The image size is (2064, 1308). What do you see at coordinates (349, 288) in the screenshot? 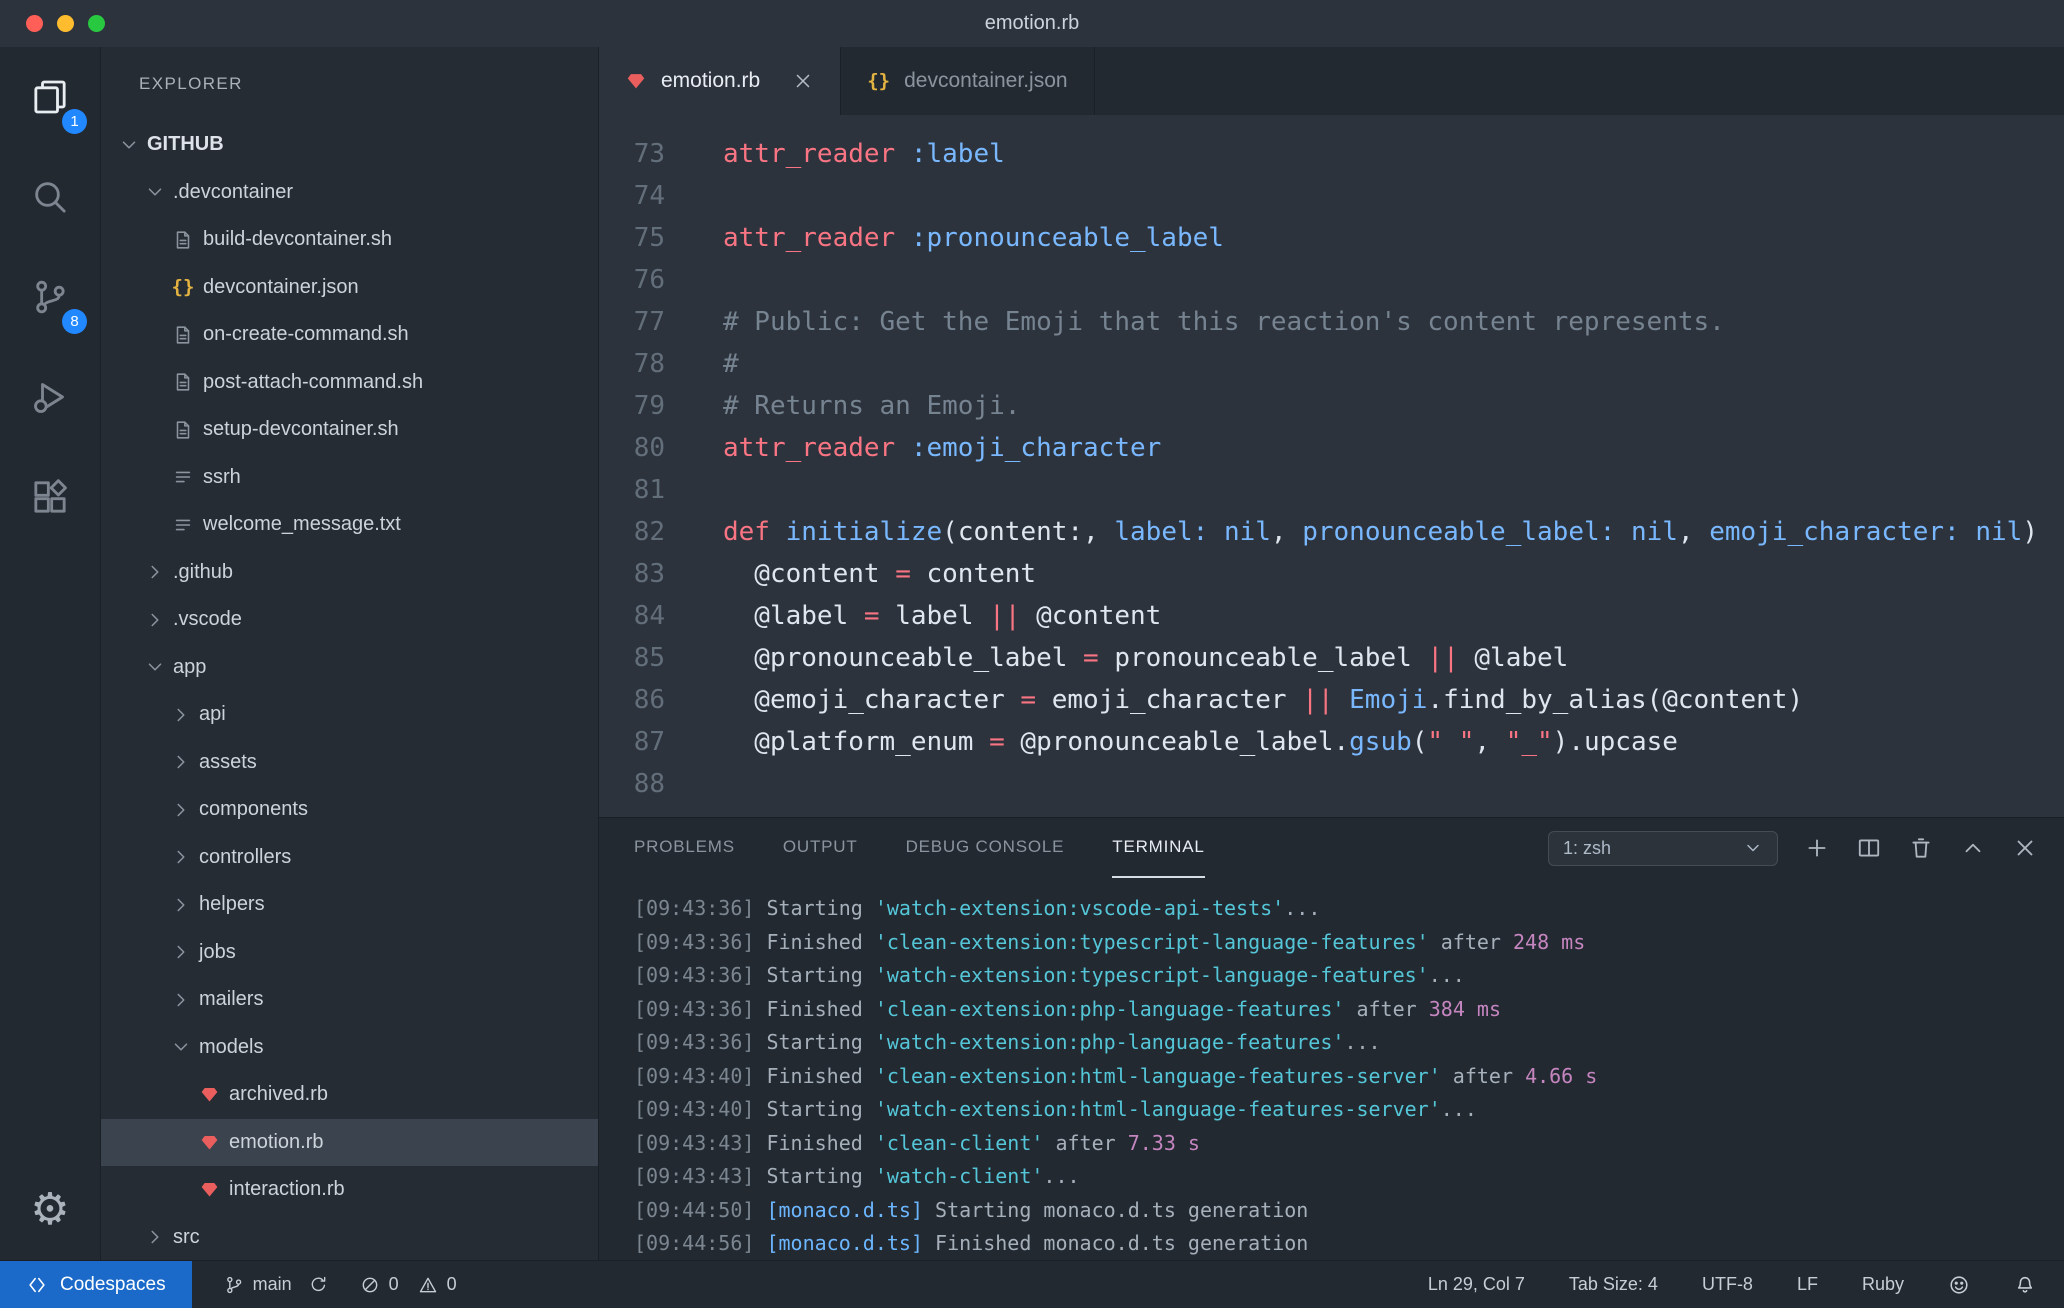
I see `tree-item-devcontainer-json: {} devcontainer.json` at bounding box center [349, 288].